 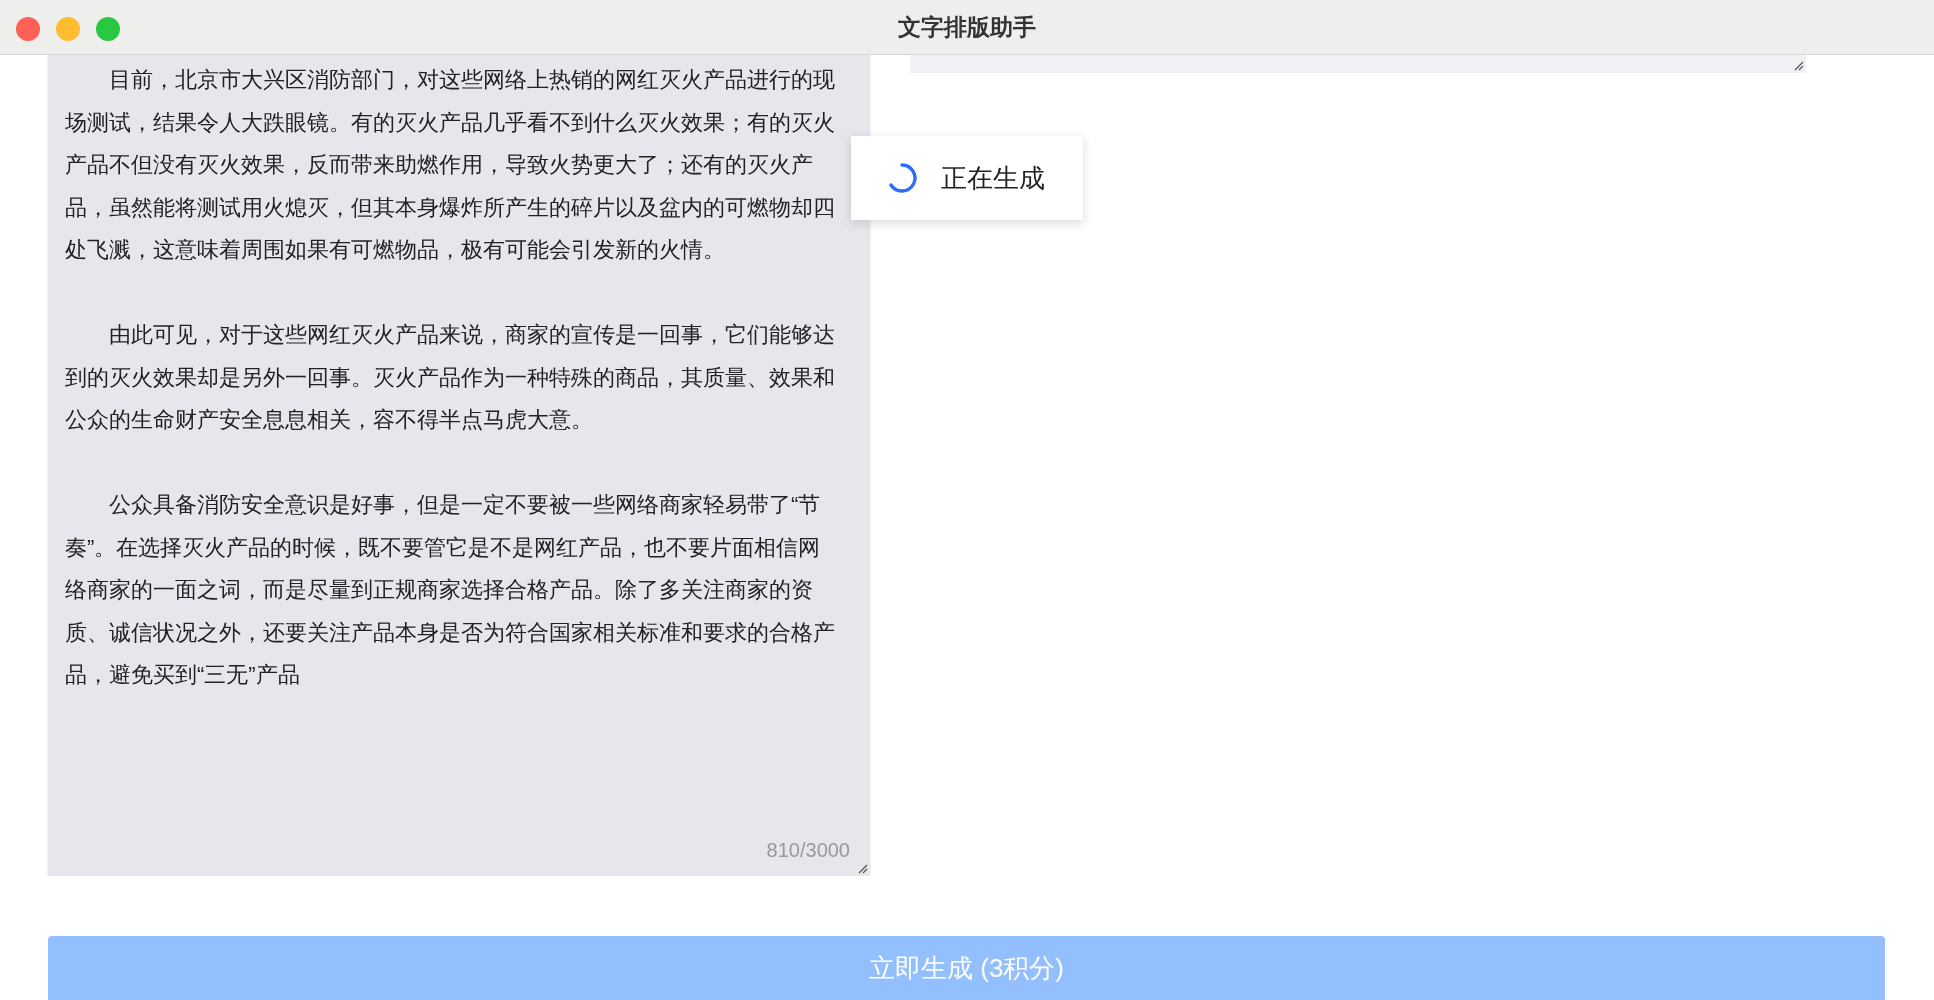 I want to click on text-field, so click(x=1358, y=64).